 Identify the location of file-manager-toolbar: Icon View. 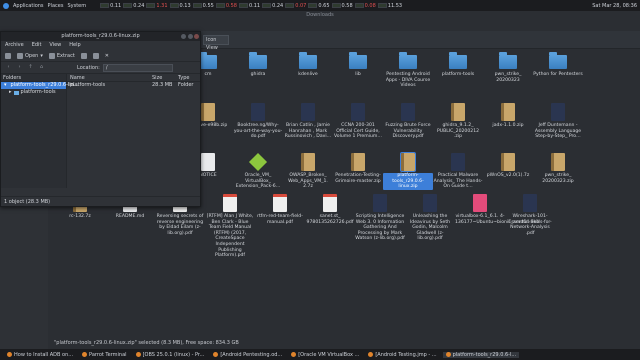
(420, 41).